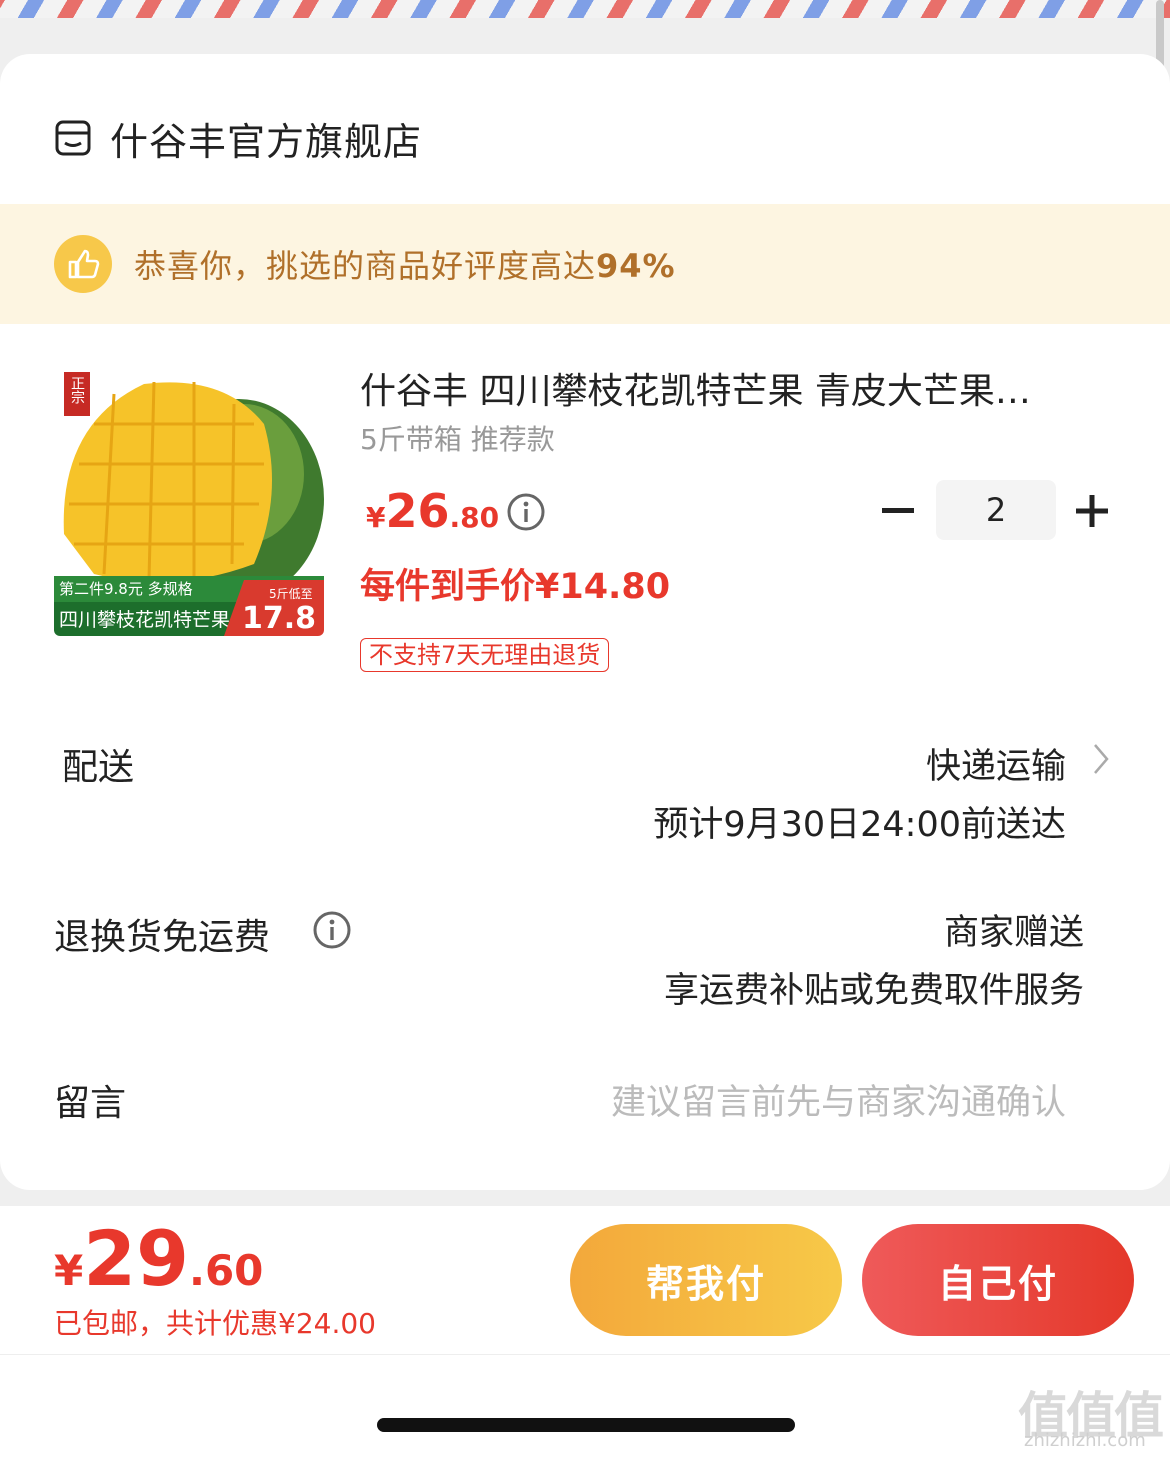 This screenshot has width=1170, height=1457. Describe the element at coordinates (266, 141) in the screenshot. I see `store-name: 什谷丰官方旗舰店` at that location.